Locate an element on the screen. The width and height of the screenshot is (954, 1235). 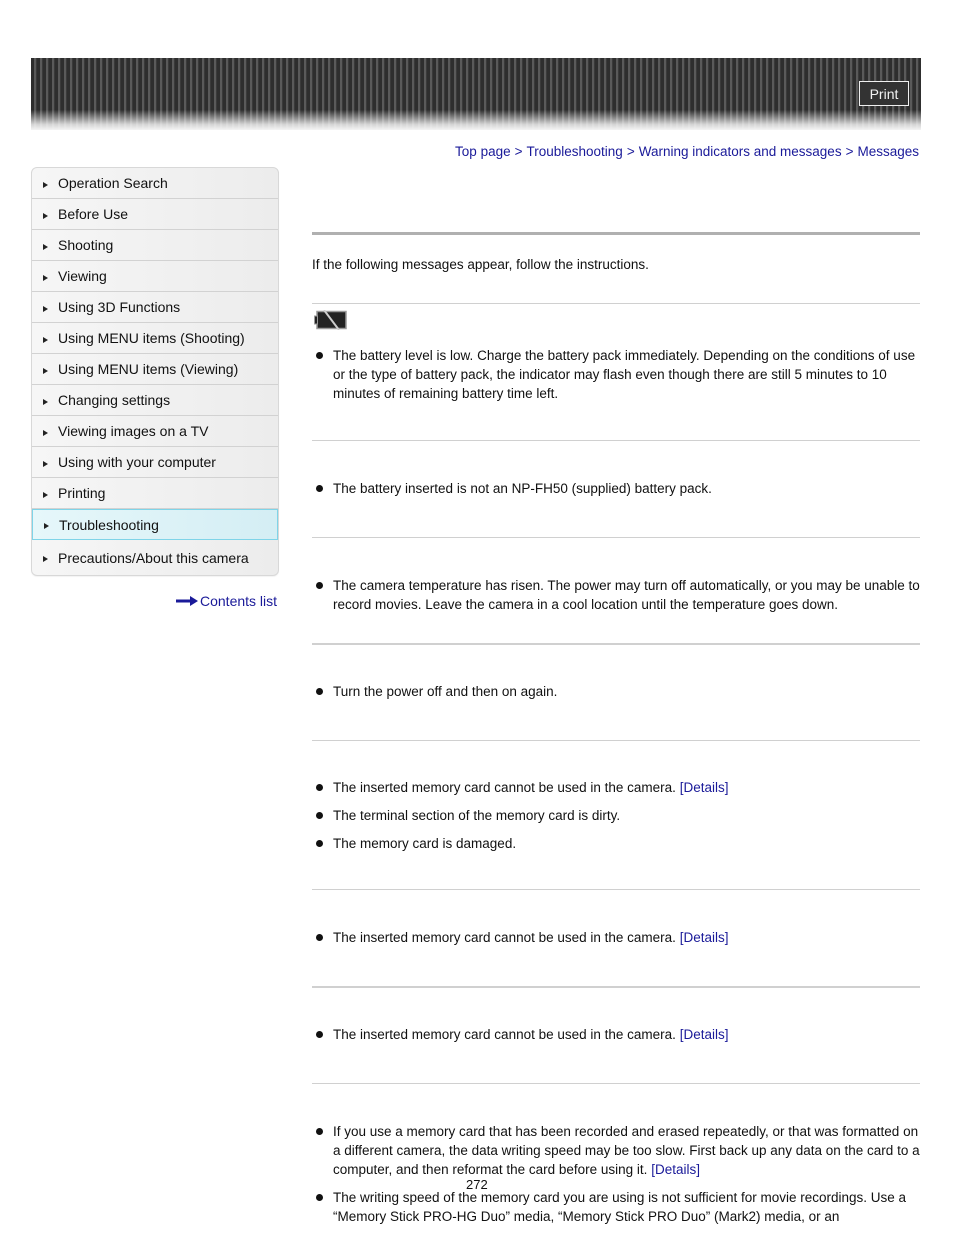
arrow-right-icon is located at coordinates (187, 601).